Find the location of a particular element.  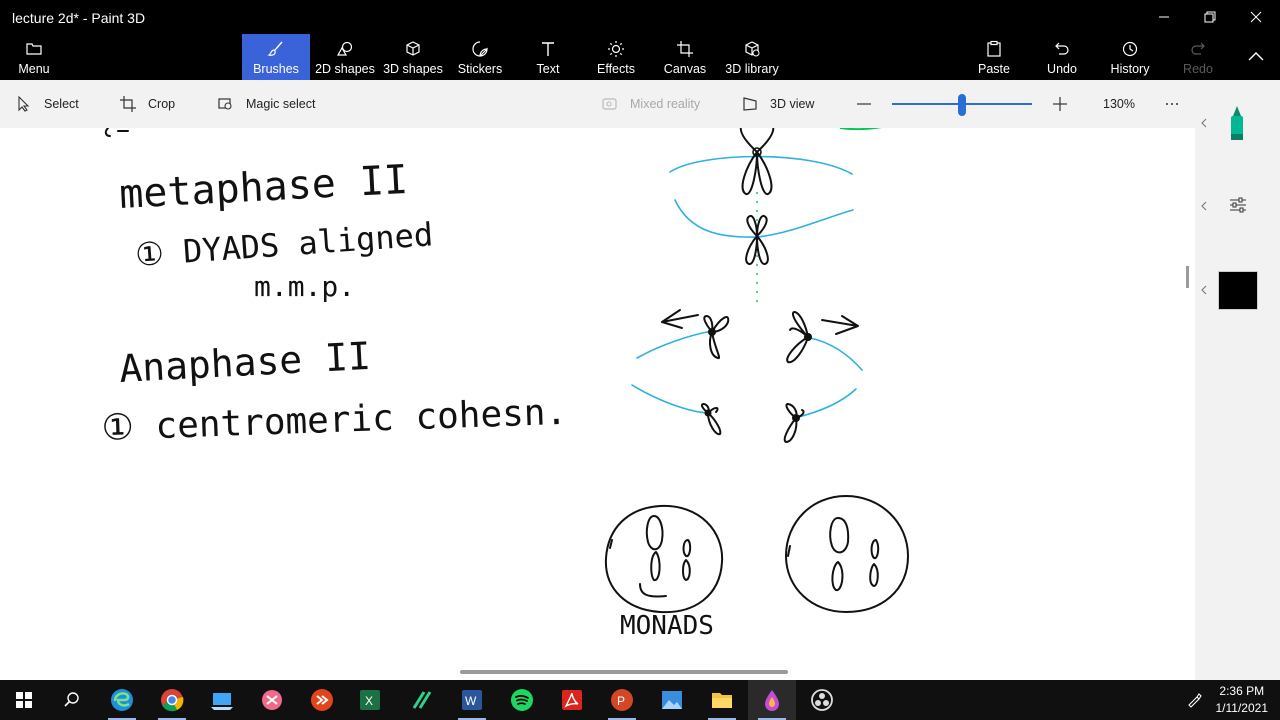

zoom-value: 130% is located at coordinates (1119, 104).